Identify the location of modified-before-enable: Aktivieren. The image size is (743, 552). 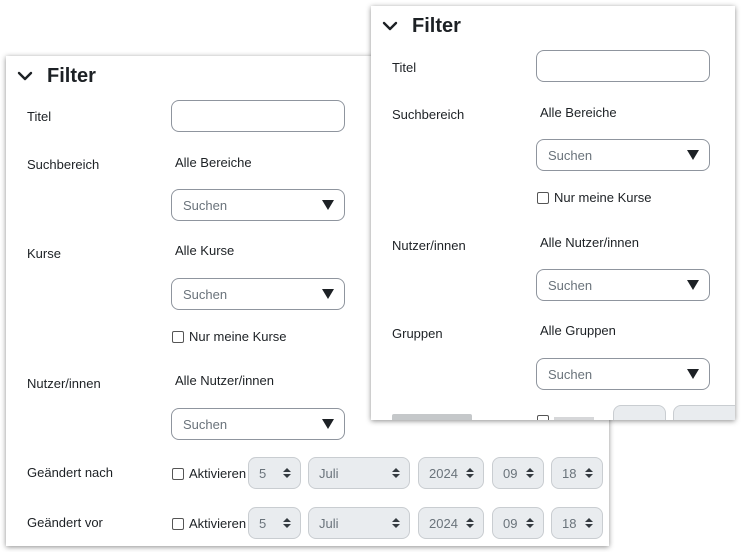
(209, 523).